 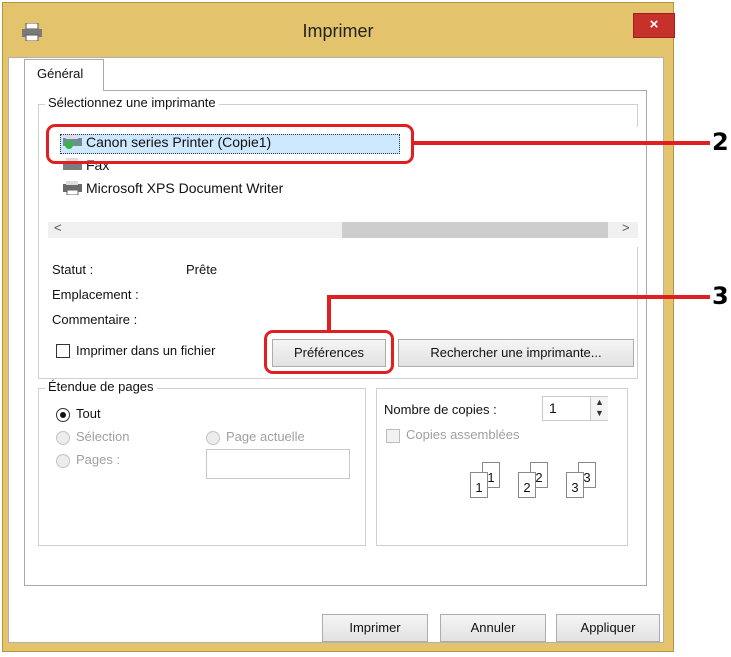 I want to click on preferences-callout-line-vertical, so click(x=329, y=313).